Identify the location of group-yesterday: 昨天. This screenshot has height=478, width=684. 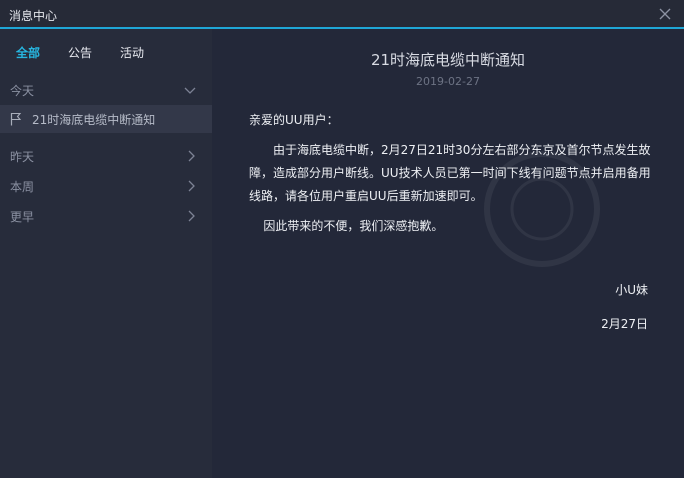
(106, 156).